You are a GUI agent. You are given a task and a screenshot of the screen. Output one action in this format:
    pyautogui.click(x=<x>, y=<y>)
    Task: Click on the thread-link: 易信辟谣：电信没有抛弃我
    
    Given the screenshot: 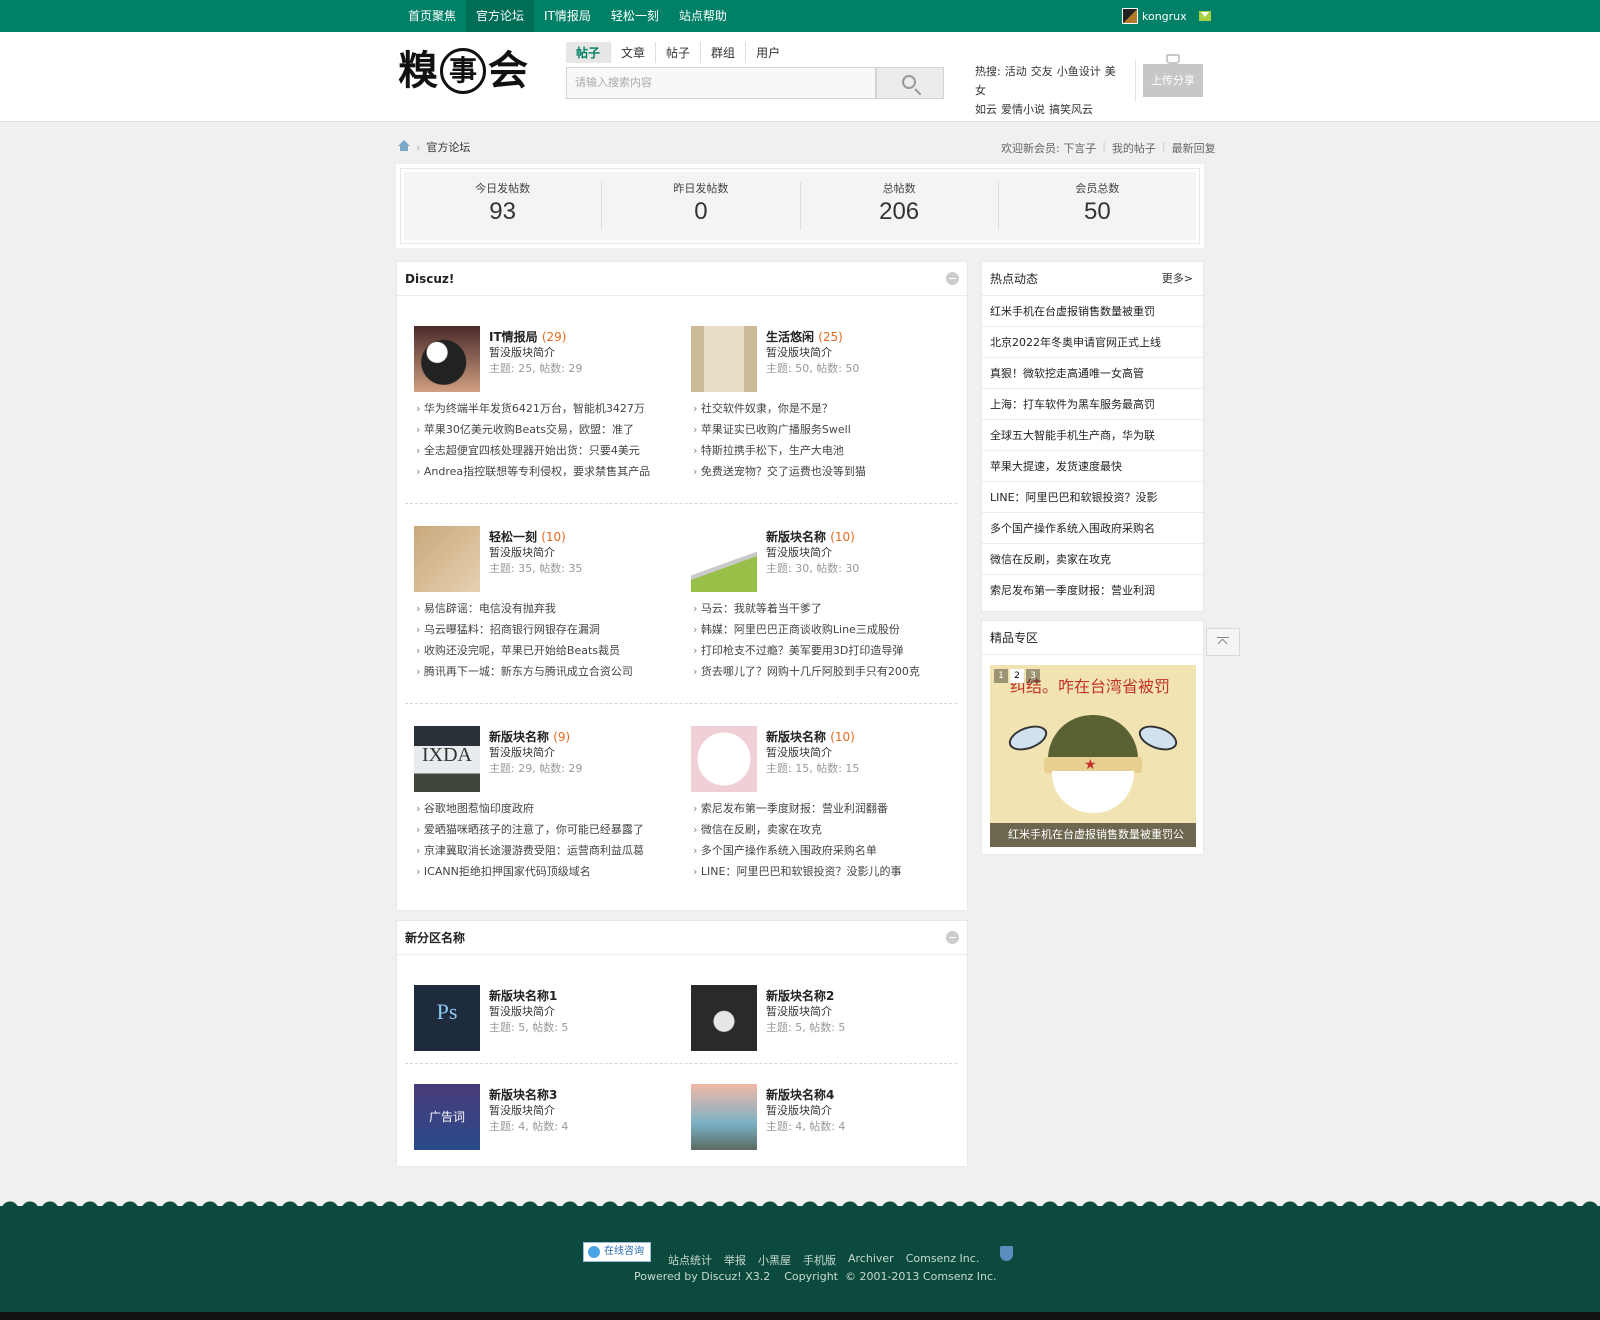 What is the action you would take?
    pyautogui.click(x=551, y=608)
    